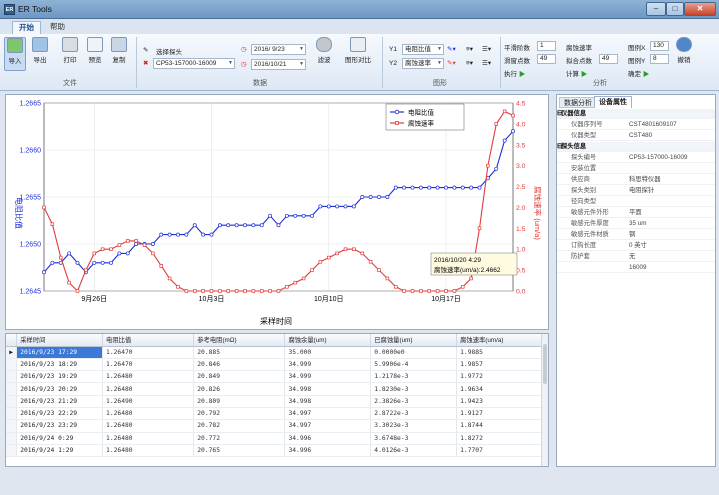 The image size is (719, 495). Describe the element at coordinates (40, 50) in the screenshot. I see `export-button: 导出` at that location.